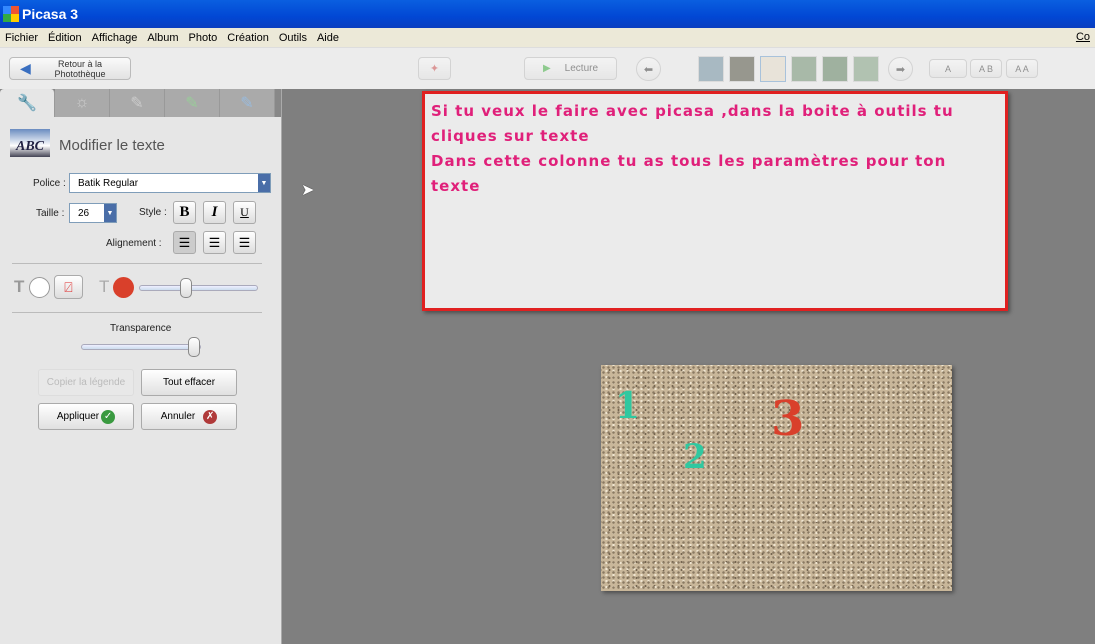  What do you see at coordinates (203, 38) in the screenshot?
I see `menu-photo: Photo` at bounding box center [203, 38].